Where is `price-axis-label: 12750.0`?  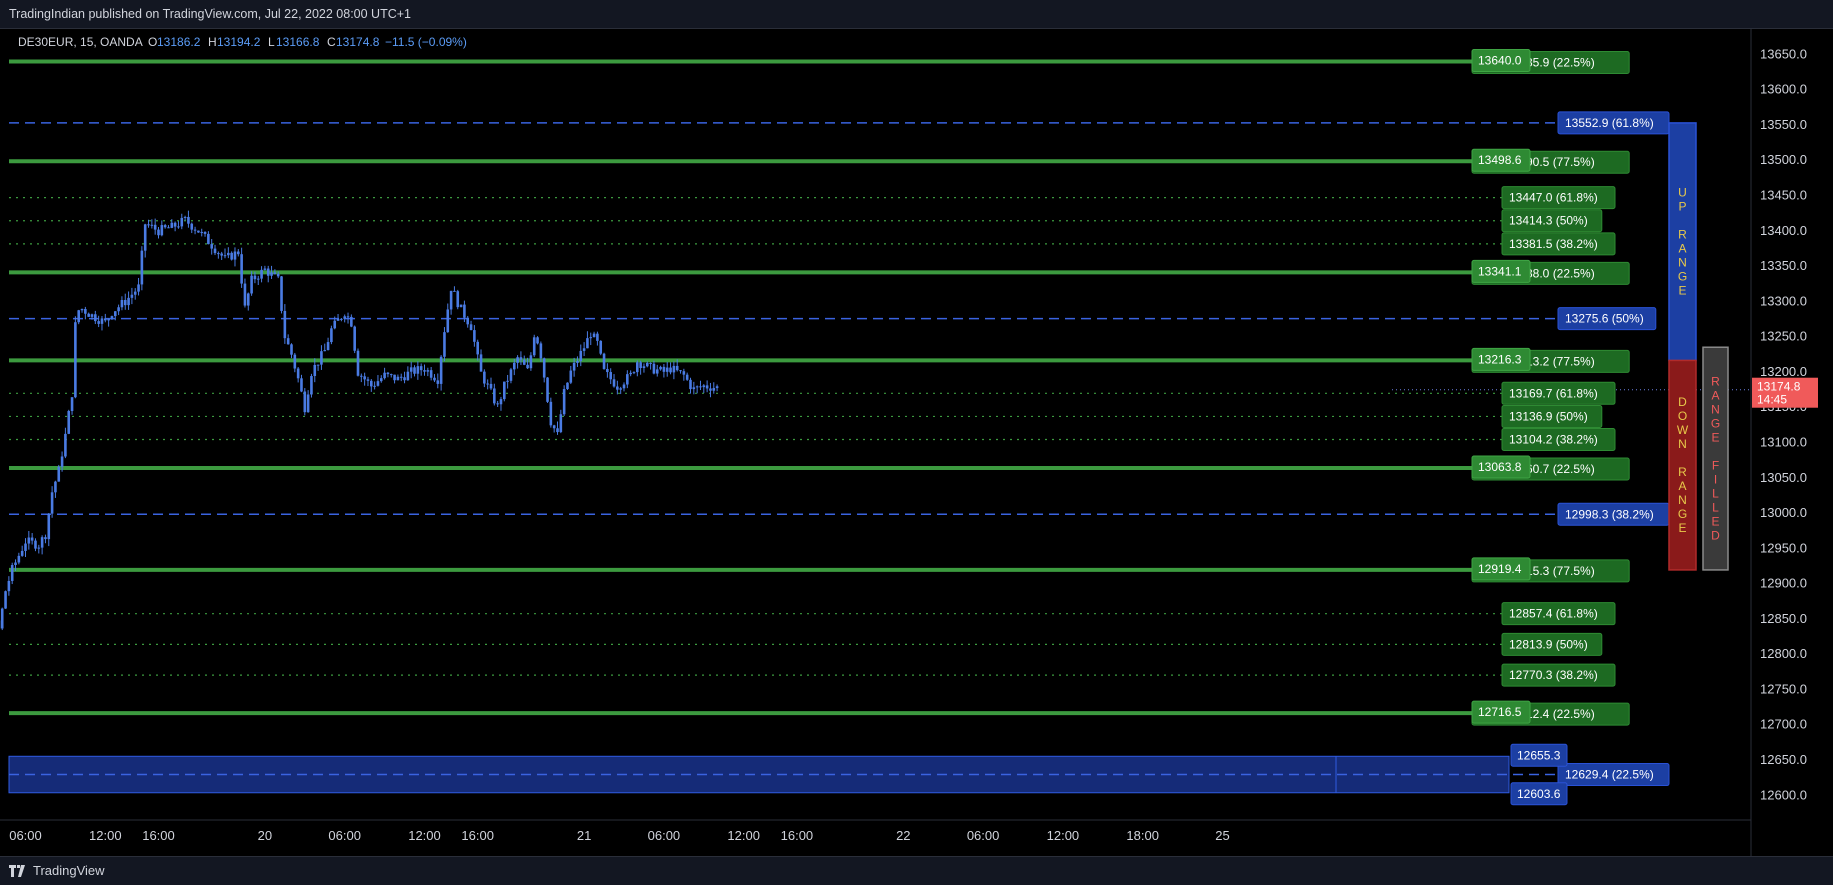
price-axis-label: 12750.0 is located at coordinates (1783, 688).